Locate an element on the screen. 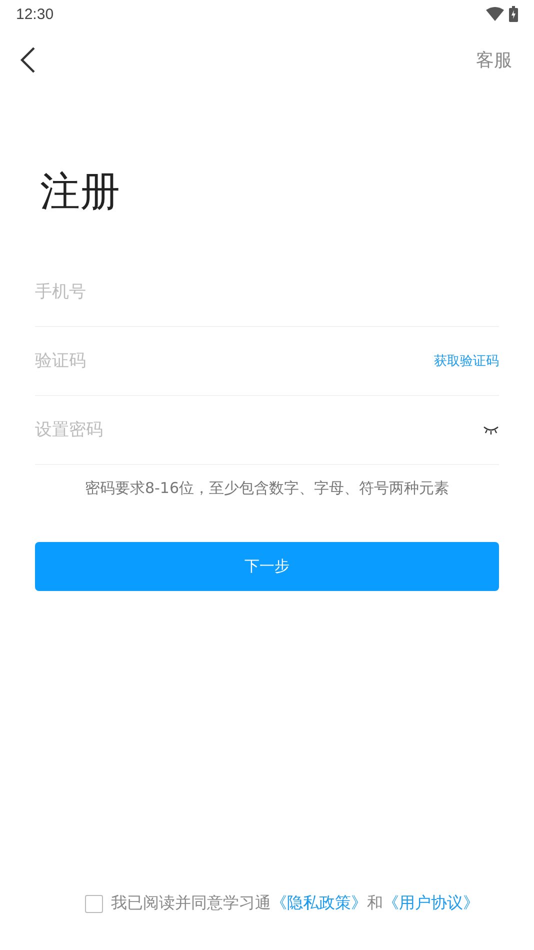 The image size is (534, 950). get-code-link: 获取验证码 is located at coordinates (466, 361).